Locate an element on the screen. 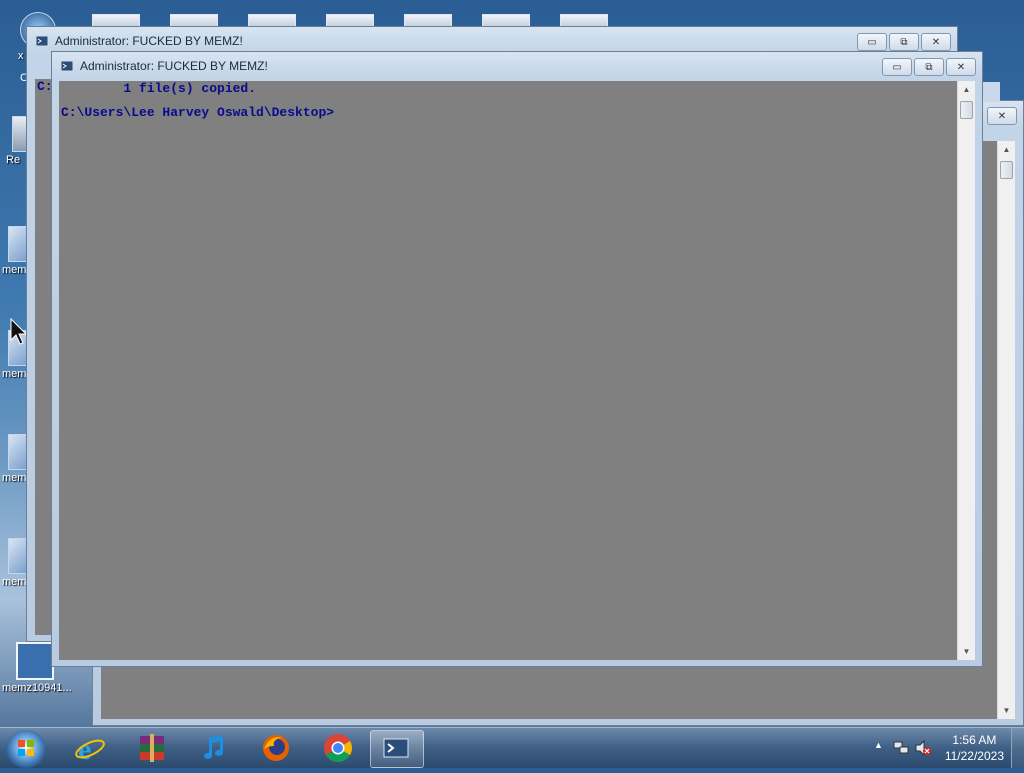  clock-date: 11/22/2023 is located at coordinates (974, 756).